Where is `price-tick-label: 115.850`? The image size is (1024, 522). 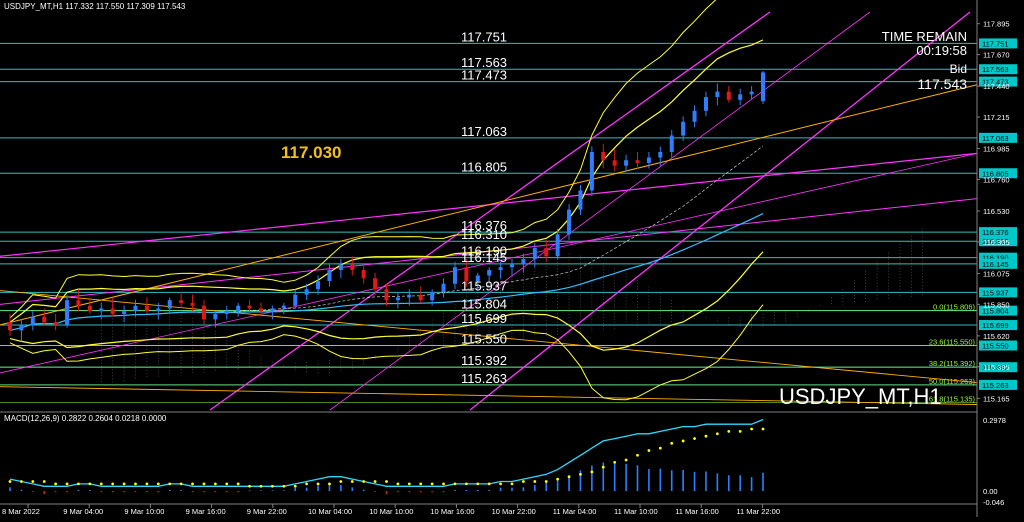 price-tick-label: 115.850 is located at coordinates (996, 304).